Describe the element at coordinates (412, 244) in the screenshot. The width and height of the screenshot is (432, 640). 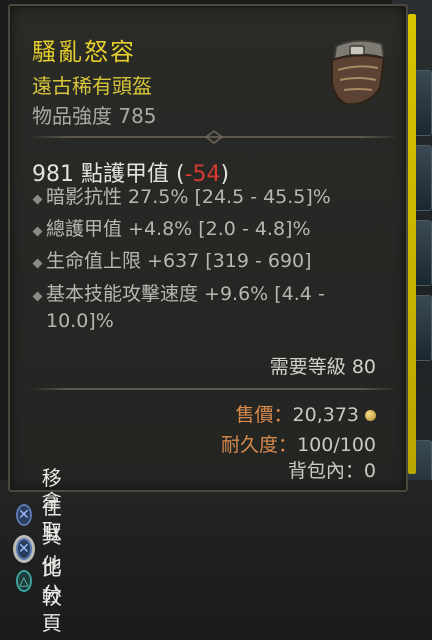
I see `tooltip-accent-bar` at that location.